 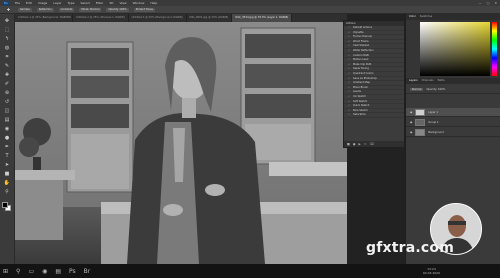 What do you see at coordinates (7, 183) in the screenshot?
I see `hand-icon: ✋` at bounding box center [7, 183].